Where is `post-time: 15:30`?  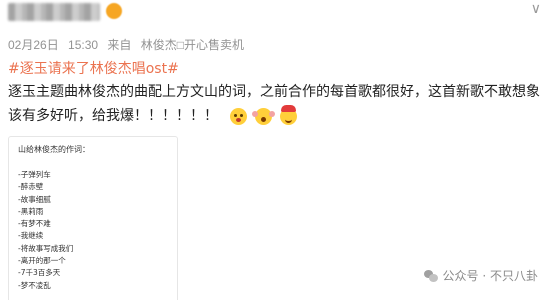 post-time: 15:30 is located at coordinates (83, 45).